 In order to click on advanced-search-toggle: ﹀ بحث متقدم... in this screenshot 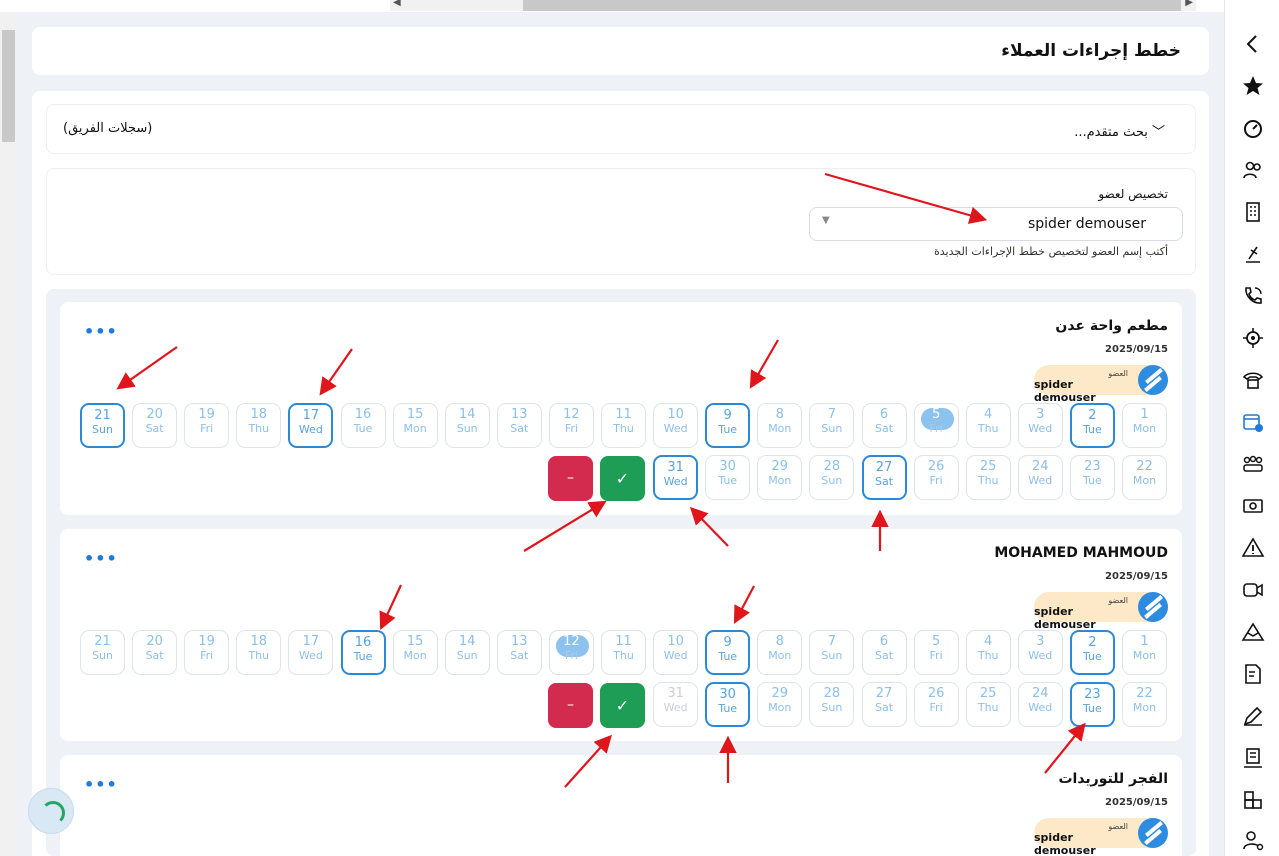, I will do `click(1119, 130)`.